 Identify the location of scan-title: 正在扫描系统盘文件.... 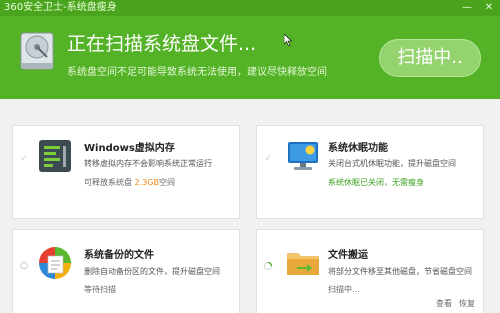
(162, 44).